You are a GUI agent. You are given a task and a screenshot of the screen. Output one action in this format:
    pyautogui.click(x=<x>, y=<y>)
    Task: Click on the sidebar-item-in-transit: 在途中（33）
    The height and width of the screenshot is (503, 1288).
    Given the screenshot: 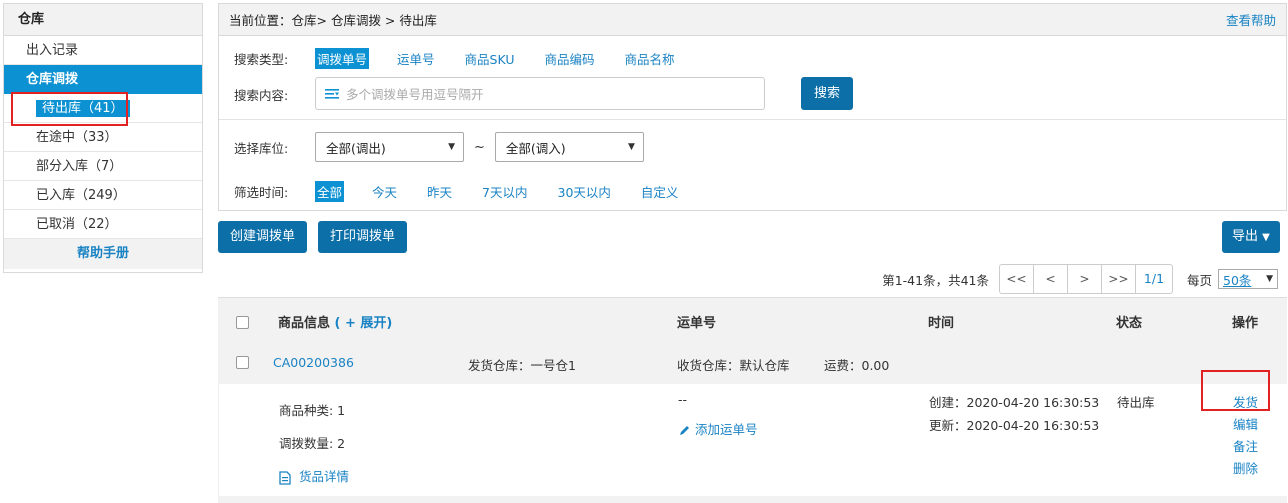 What is the action you would take?
    pyautogui.click(x=103, y=137)
    